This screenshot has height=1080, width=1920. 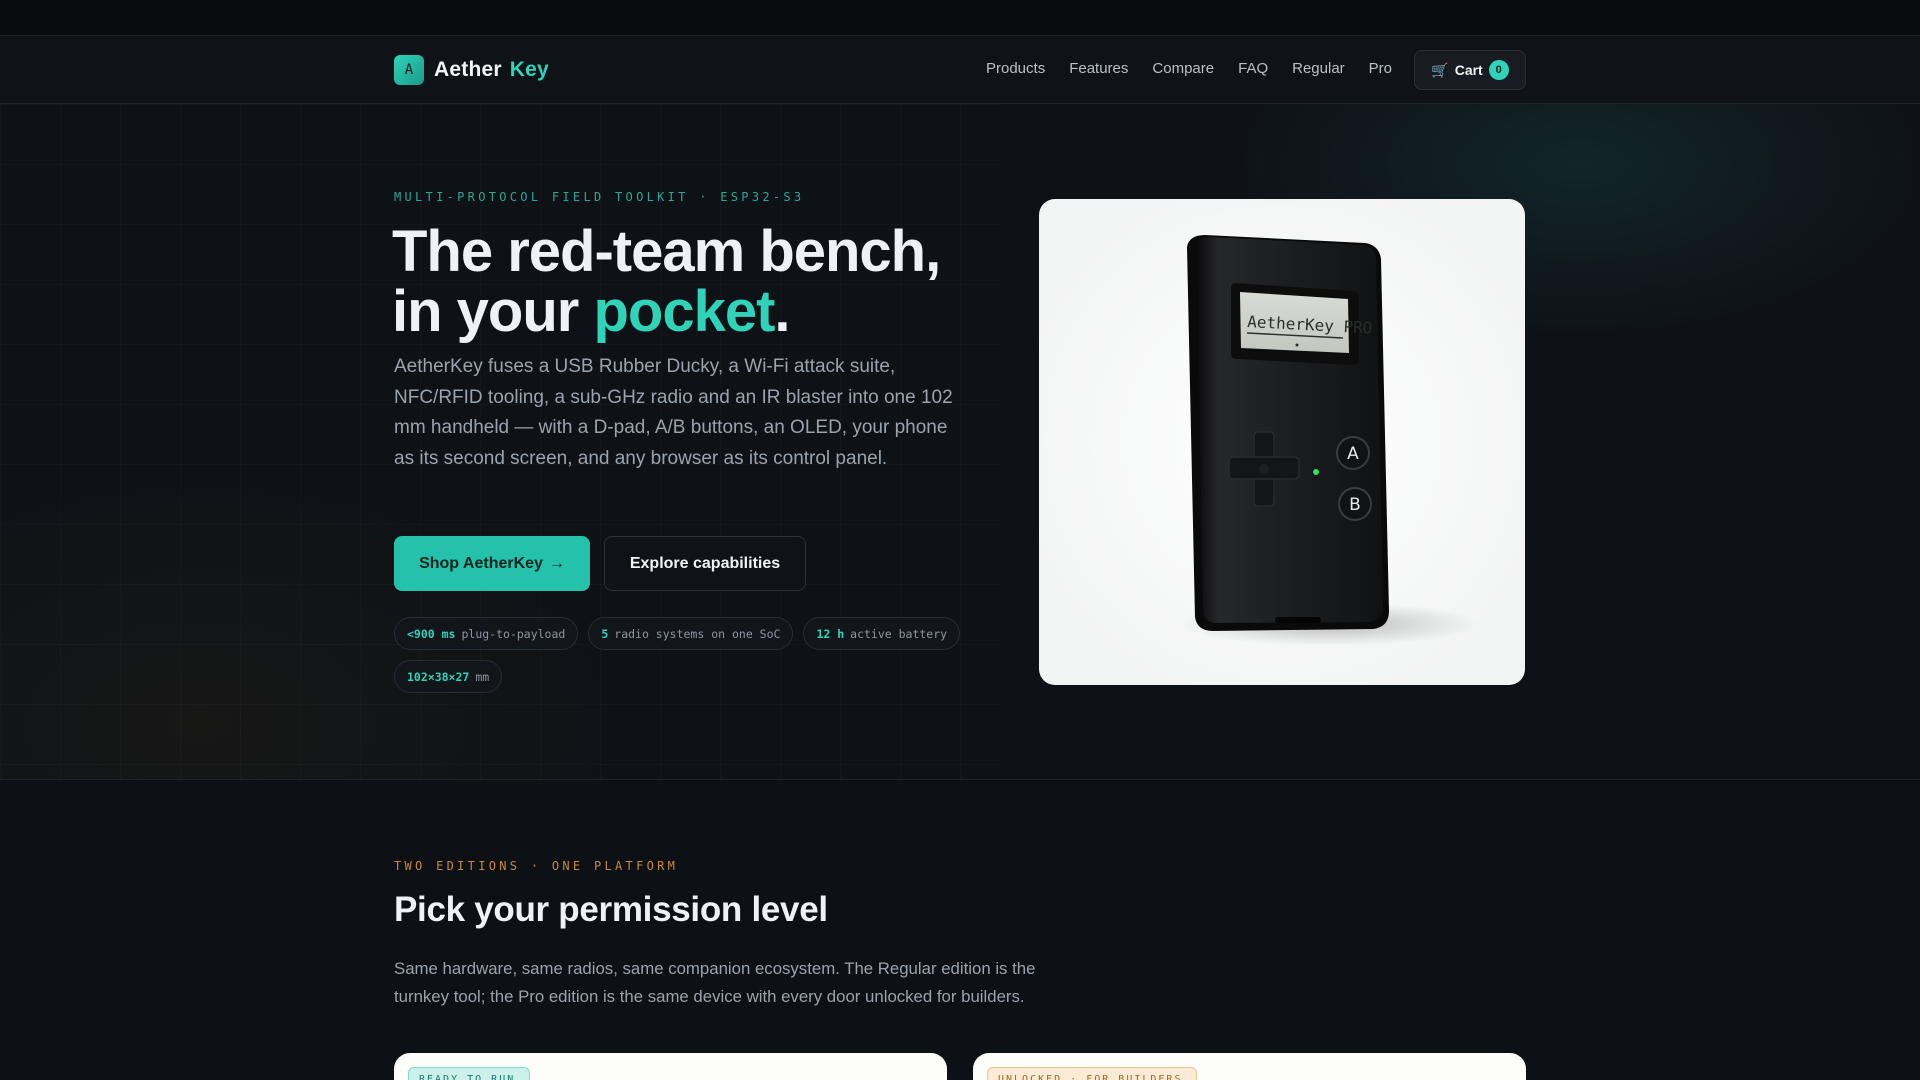 I want to click on device-button-b-label: B, so click(x=1355, y=505).